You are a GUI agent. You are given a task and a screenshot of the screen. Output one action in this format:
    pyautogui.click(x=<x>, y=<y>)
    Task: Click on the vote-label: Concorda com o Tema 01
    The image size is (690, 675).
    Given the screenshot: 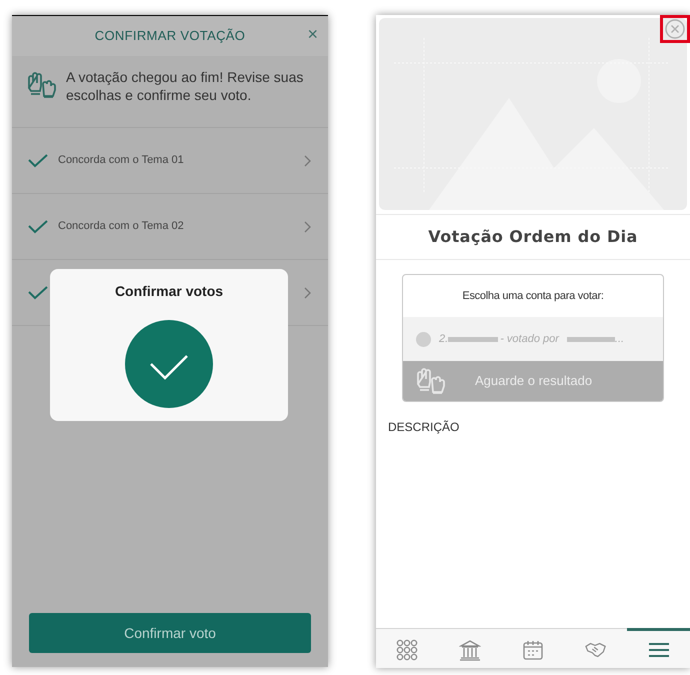 What is the action you would take?
    pyautogui.click(x=121, y=160)
    